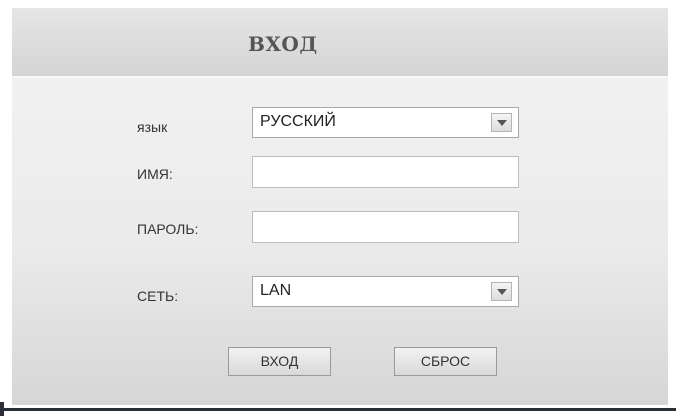 The width and height of the screenshot is (676, 419). I want to click on login-title: ВХОД, so click(283, 44).